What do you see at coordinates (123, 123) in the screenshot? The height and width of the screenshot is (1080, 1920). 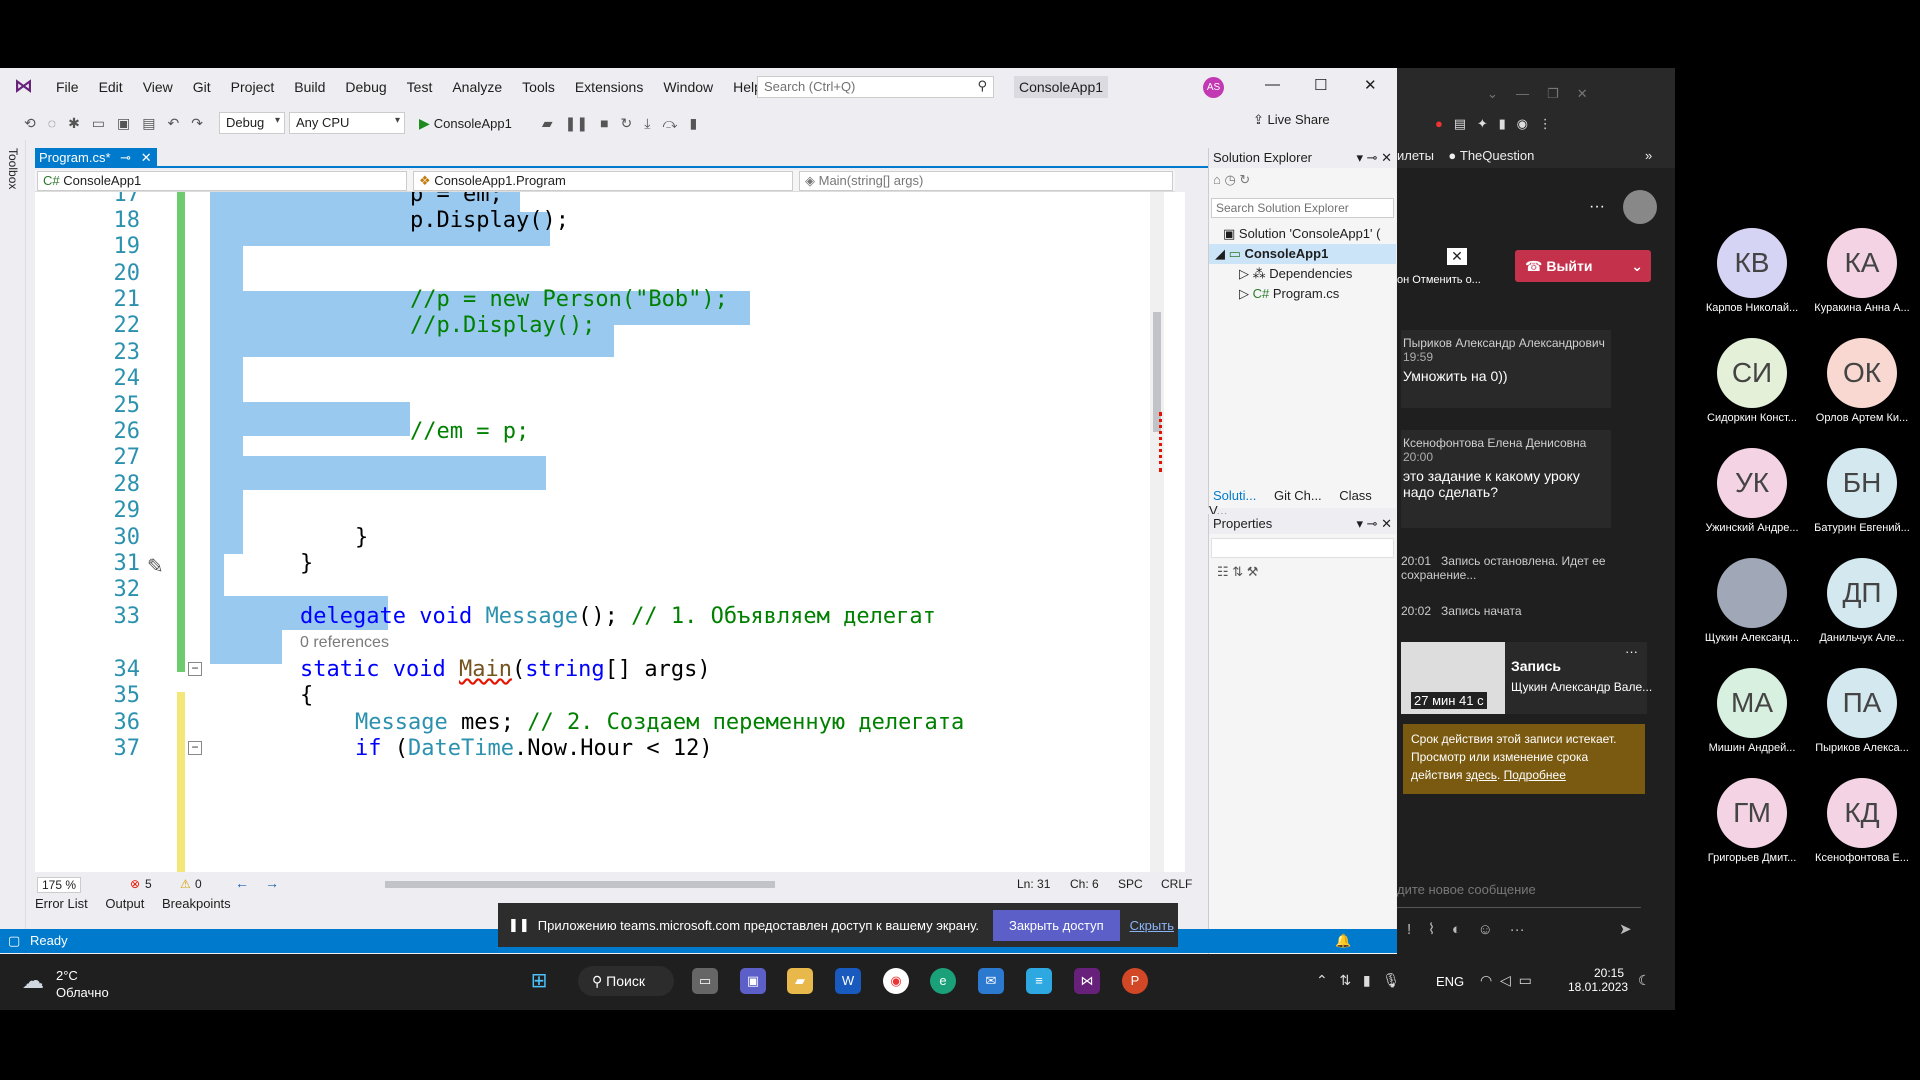 I see `save-icon: ▣` at bounding box center [123, 123].